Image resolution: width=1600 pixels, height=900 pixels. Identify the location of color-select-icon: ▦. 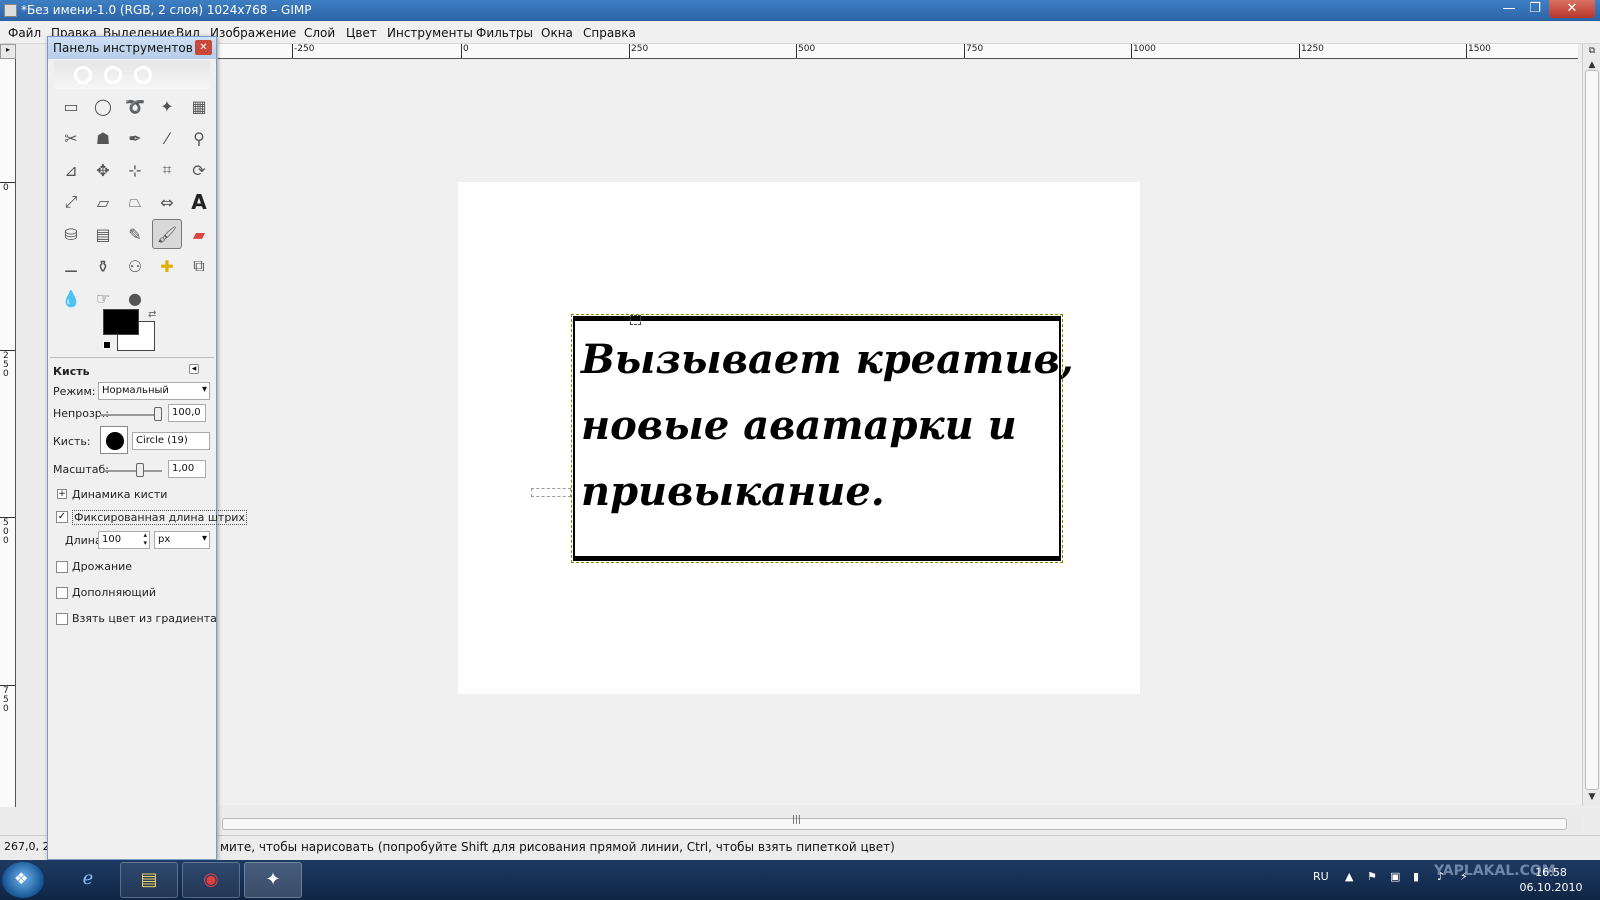
(199, 106).